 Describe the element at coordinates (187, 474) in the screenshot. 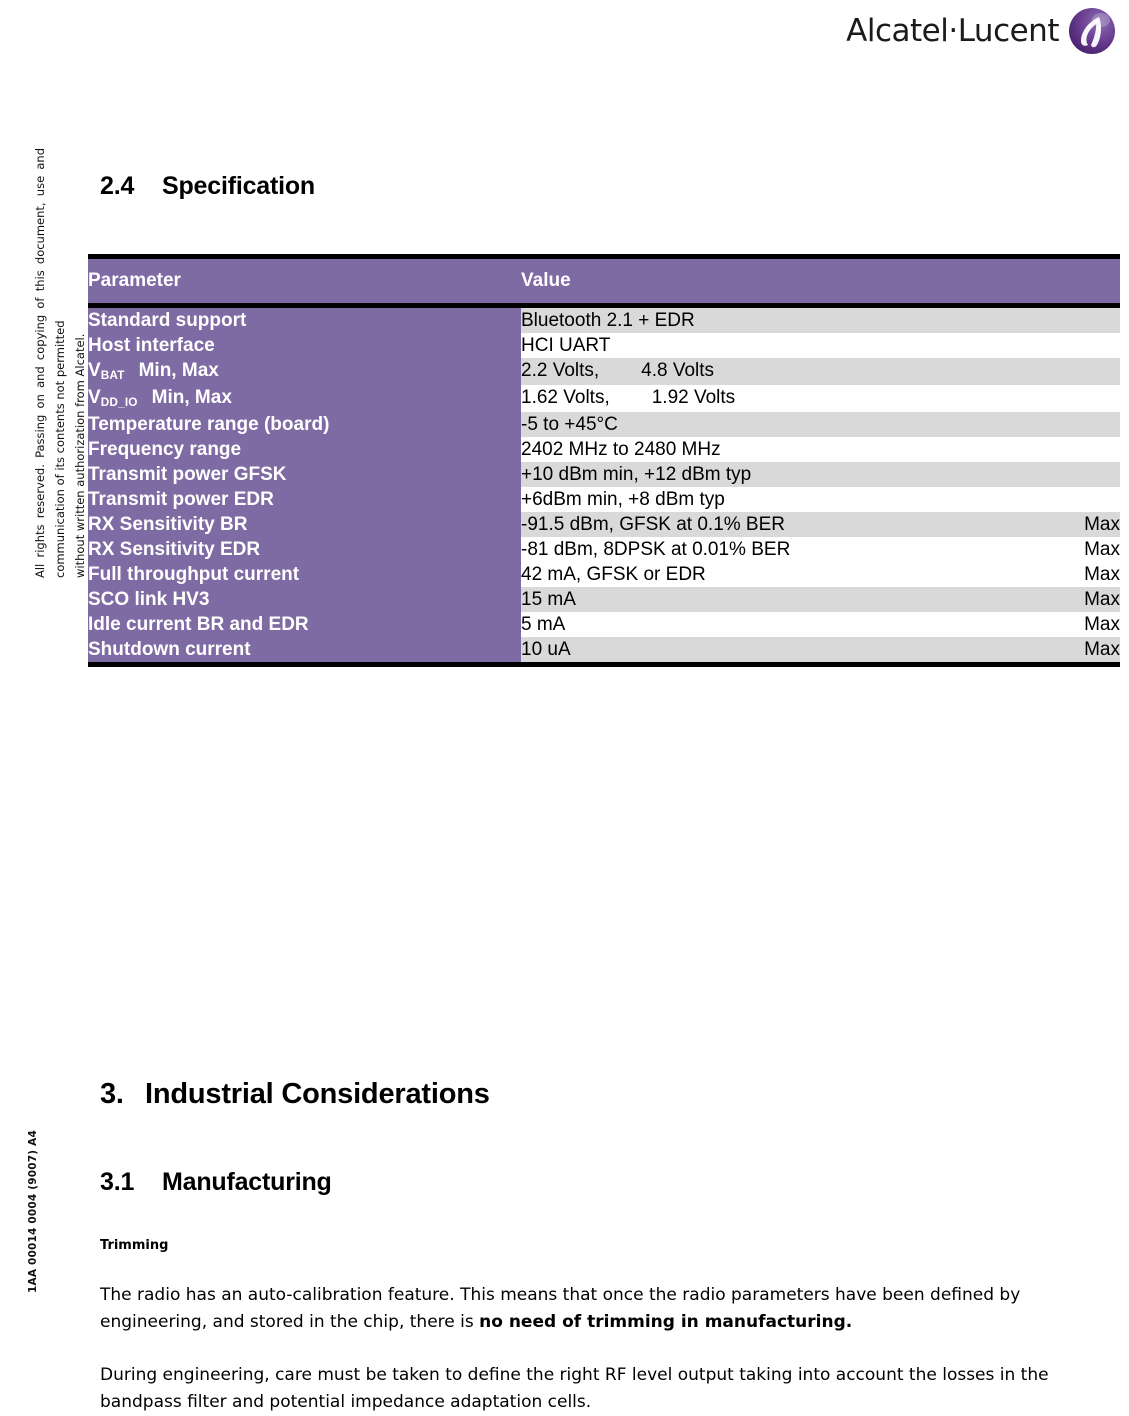

I see `parameter-label: Transmit power GFSK` at that location.